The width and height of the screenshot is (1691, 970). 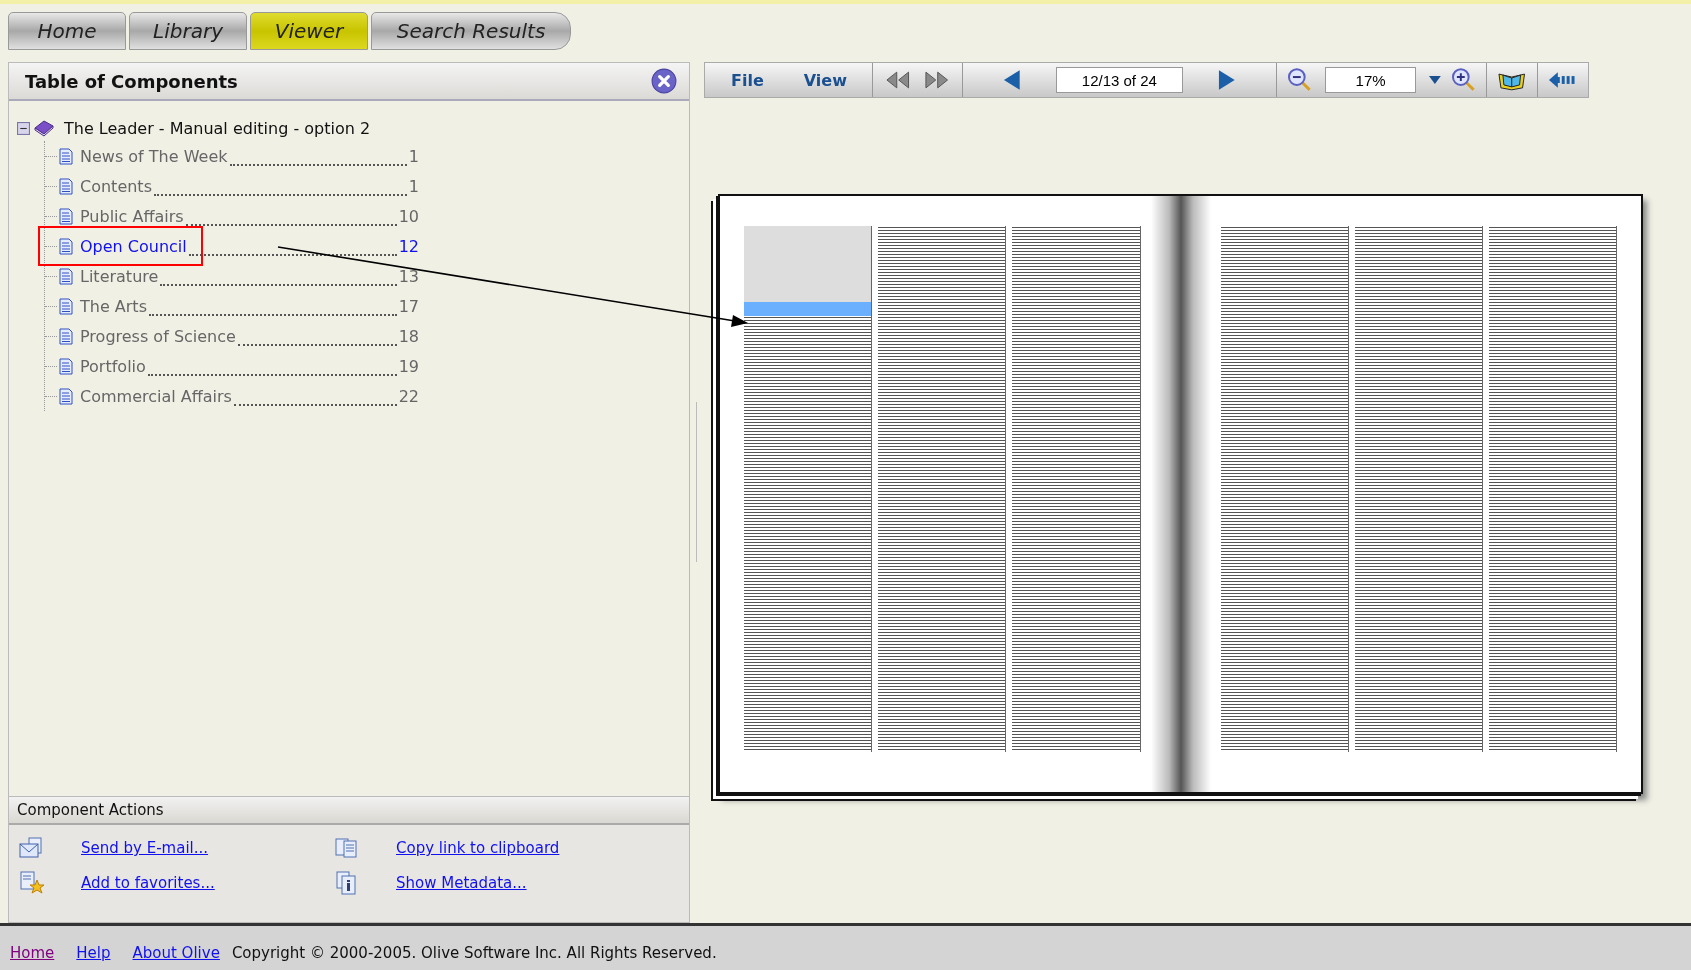 What do you see at coordinates (232, 276) in the screenshot?
I see `toc-item: Literature 13` at bounding box center [232, 276].